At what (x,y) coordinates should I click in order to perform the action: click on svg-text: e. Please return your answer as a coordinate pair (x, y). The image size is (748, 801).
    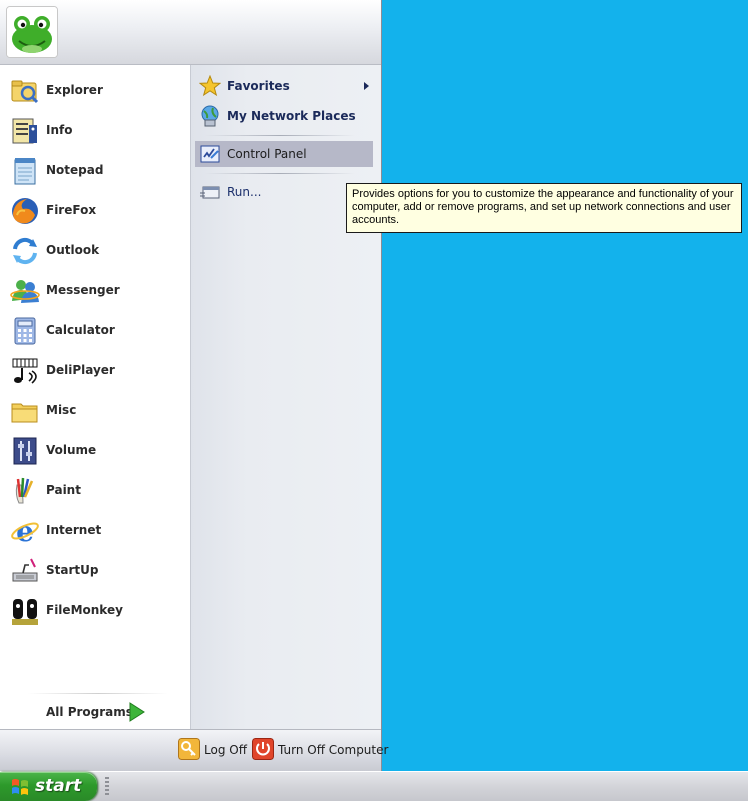
    Looking at the image, I should click on (25, 531).